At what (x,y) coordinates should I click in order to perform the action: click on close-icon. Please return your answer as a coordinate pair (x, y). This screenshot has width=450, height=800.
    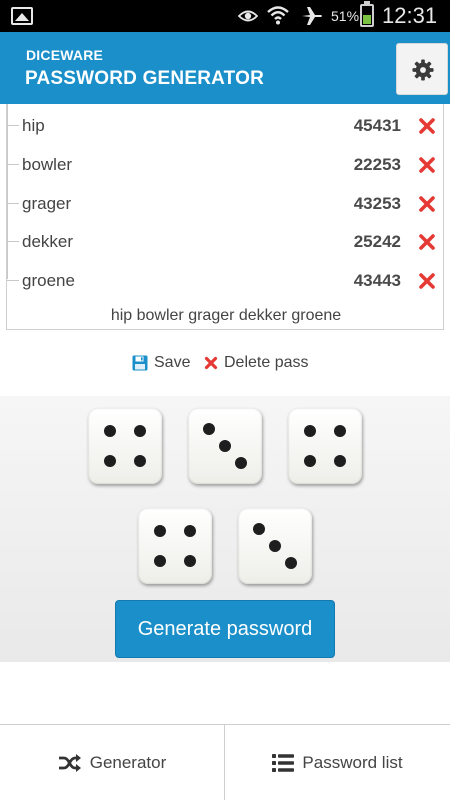
    Looking at the image, I should click on (211, 363).